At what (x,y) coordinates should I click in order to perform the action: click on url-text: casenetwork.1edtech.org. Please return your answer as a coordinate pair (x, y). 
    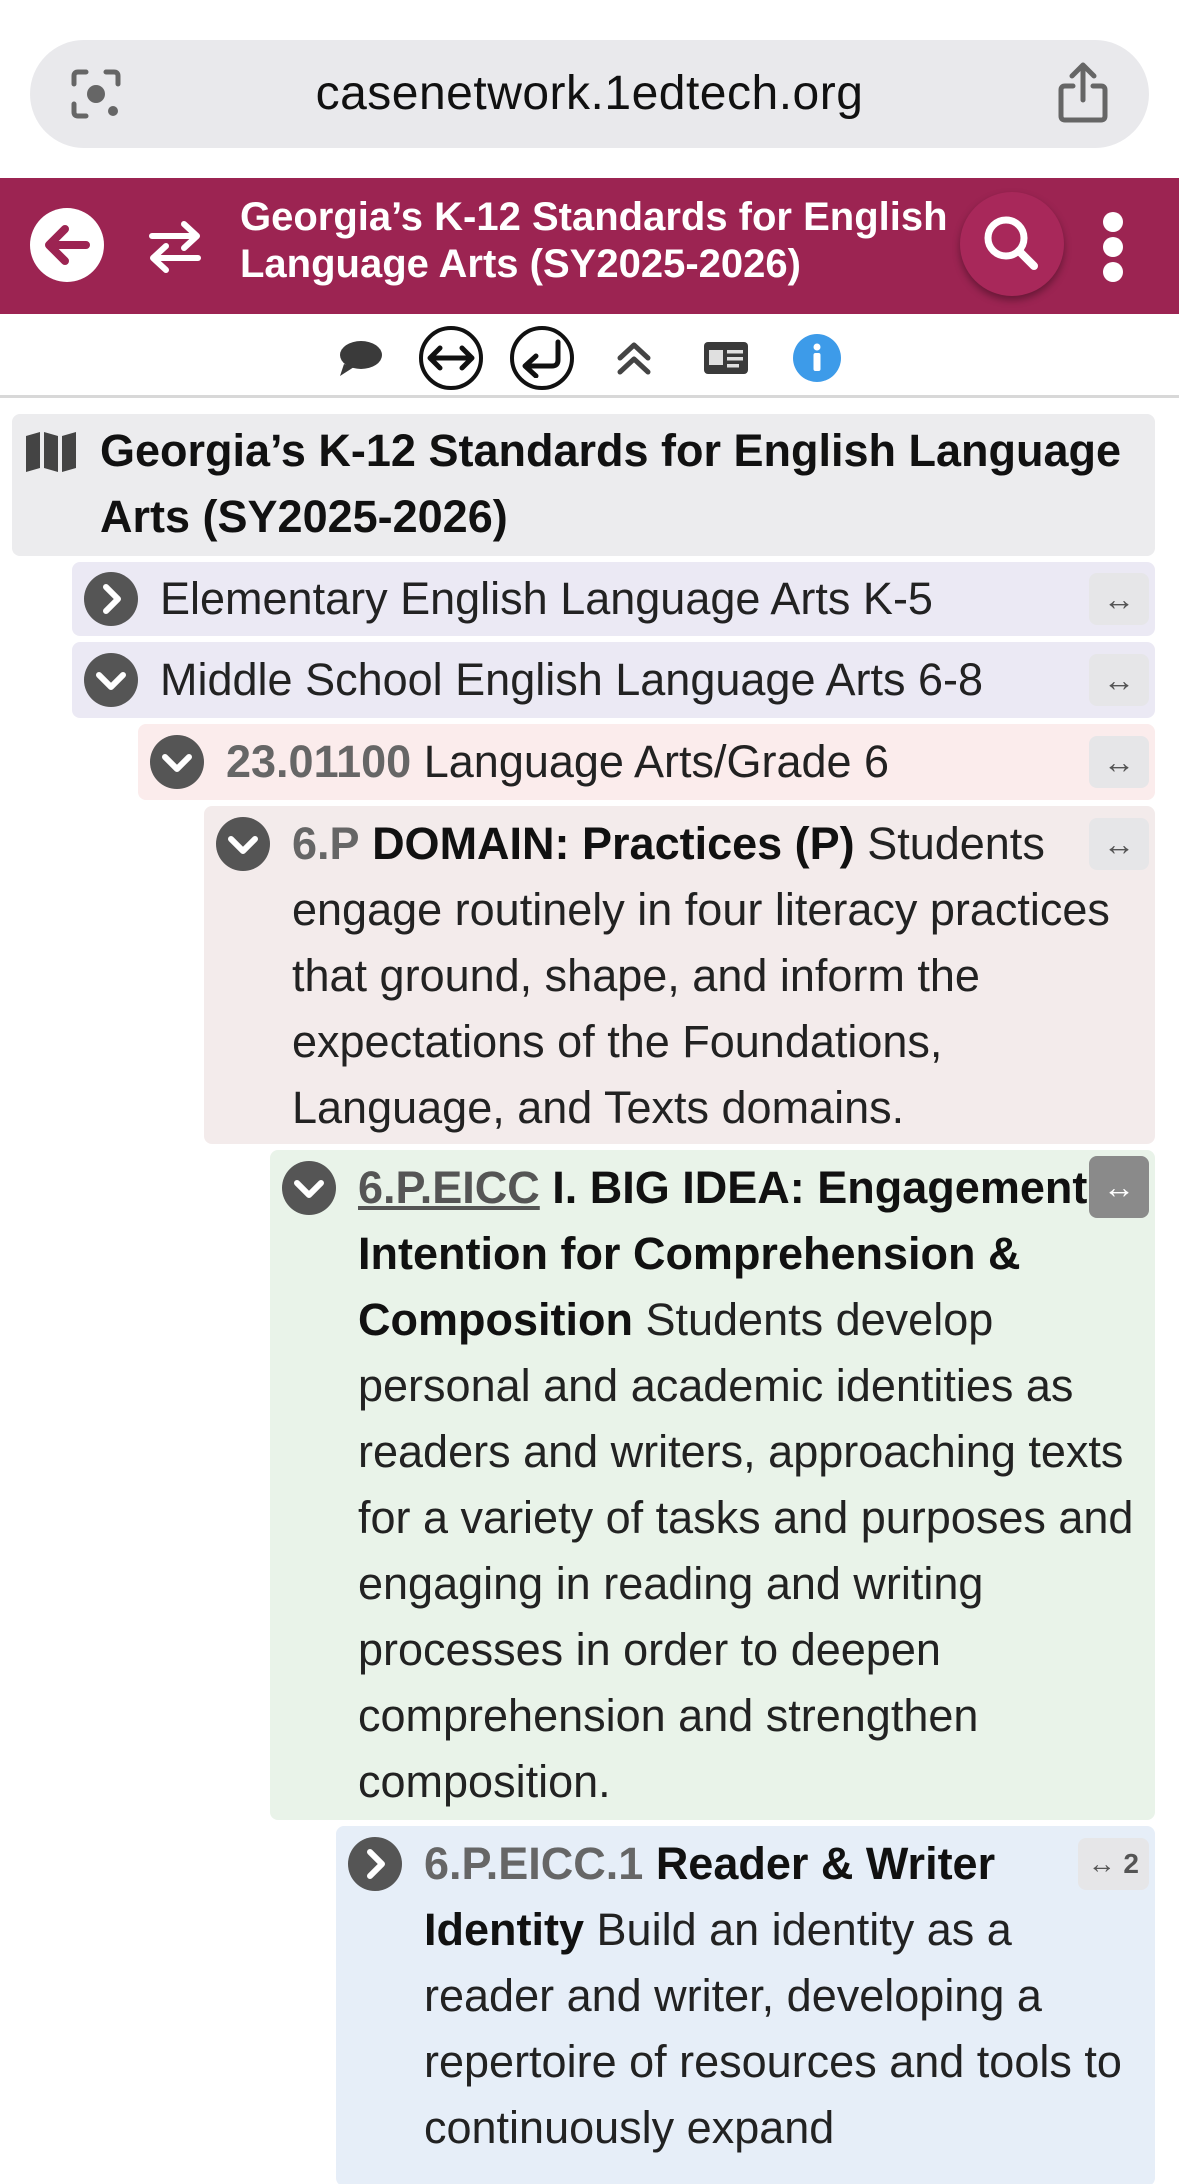
    Looking at the image, I should click on (589, 94).